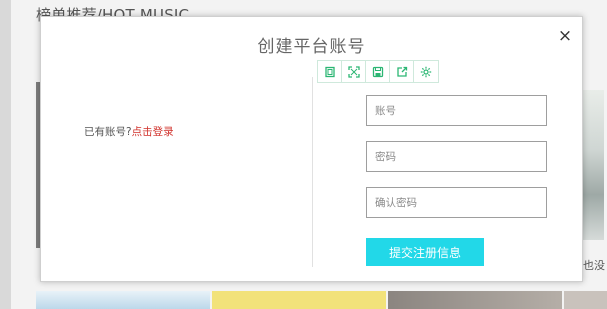  What do you see at coordinates (565, 36) in the screenshot?
I see `close-button: ×` at bounding box center [565, 36].